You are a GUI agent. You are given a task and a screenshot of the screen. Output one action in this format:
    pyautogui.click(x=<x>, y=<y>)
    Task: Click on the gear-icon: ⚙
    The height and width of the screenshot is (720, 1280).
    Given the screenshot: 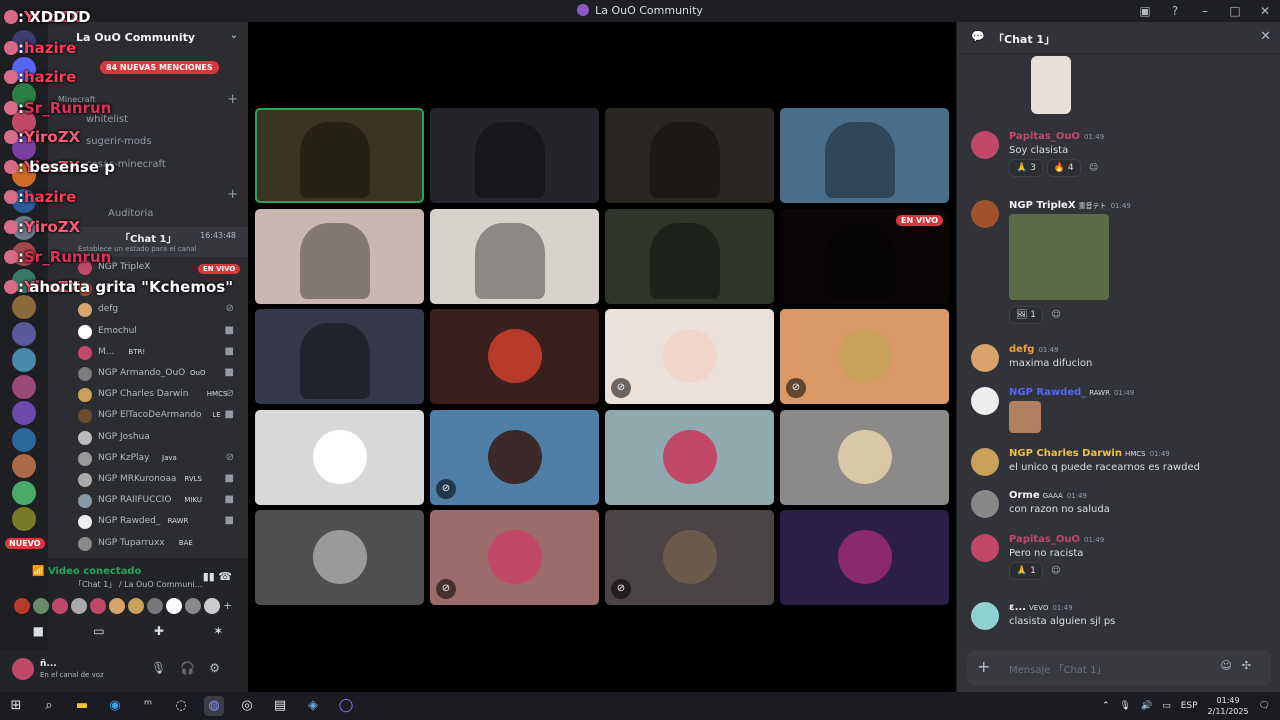 What is the action you would take?
    pyautogui.click(x=221, y=668)
    